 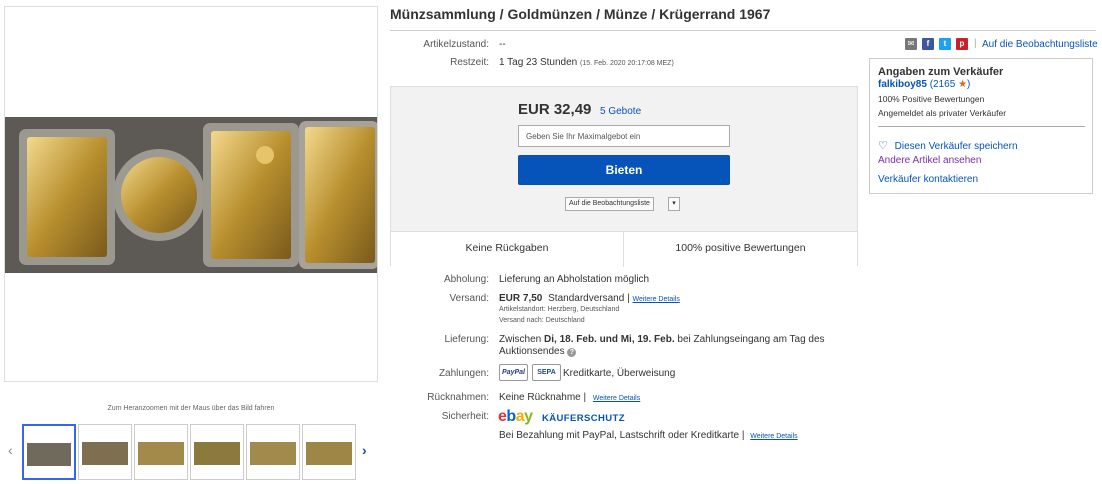 I want to click on positive-feedback-badge: 100% positive Bewertungen, so click(x=740, y=248).